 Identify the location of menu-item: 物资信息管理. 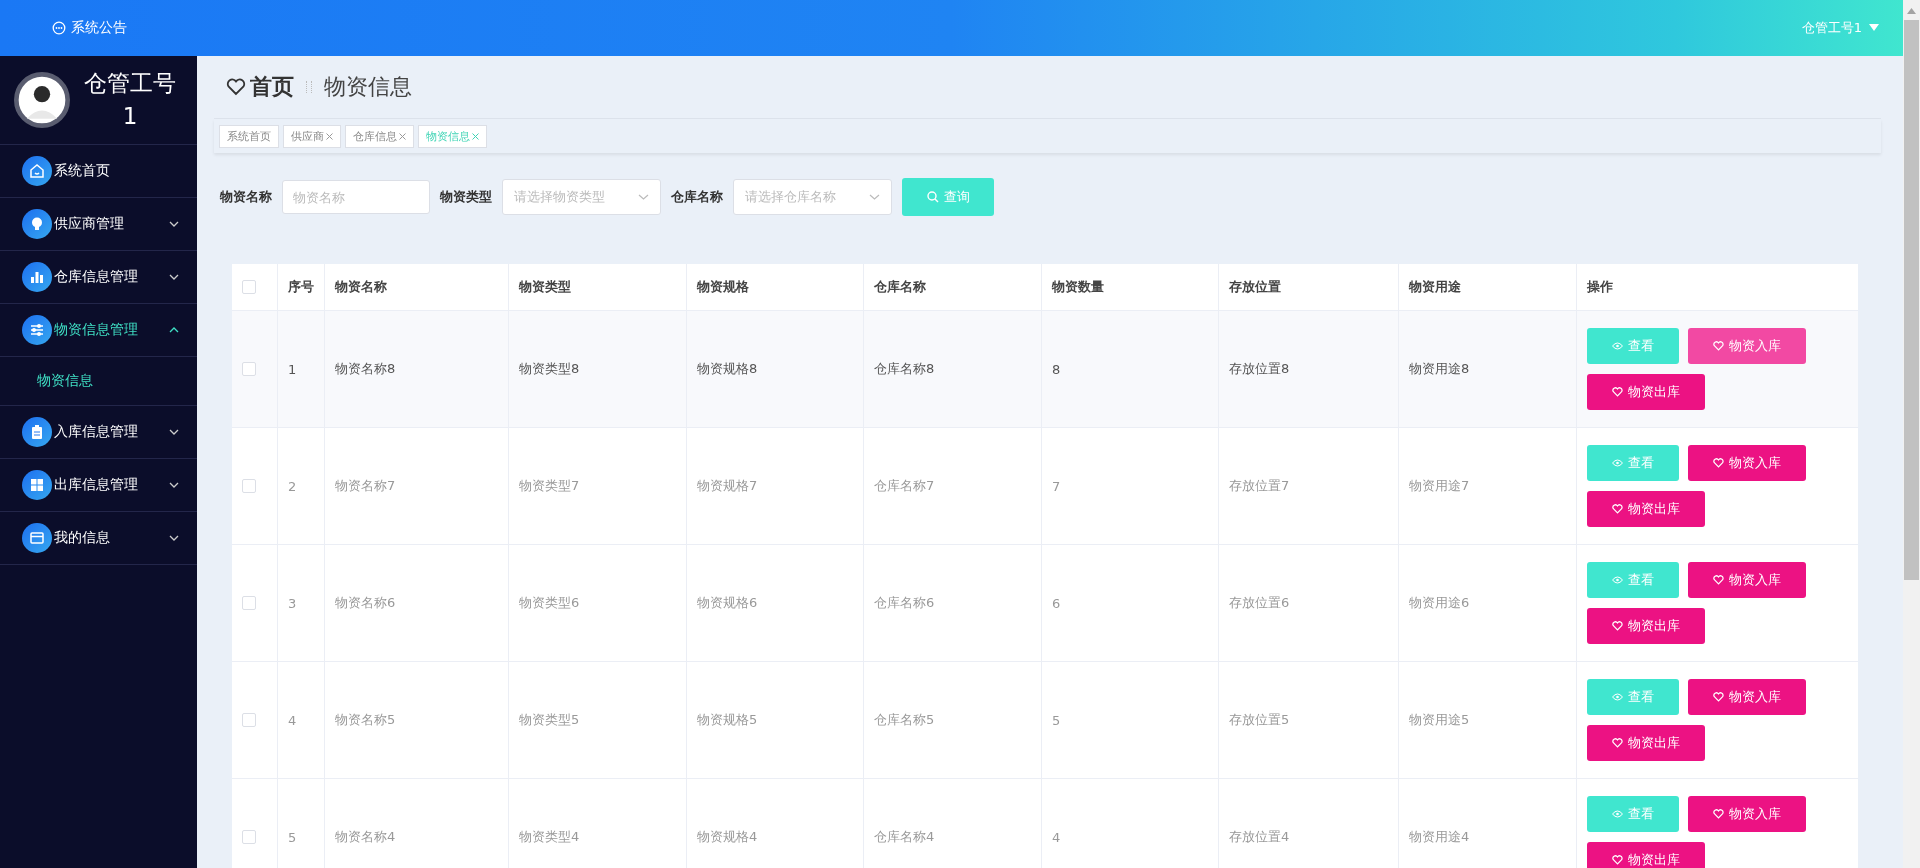
(98, 330).